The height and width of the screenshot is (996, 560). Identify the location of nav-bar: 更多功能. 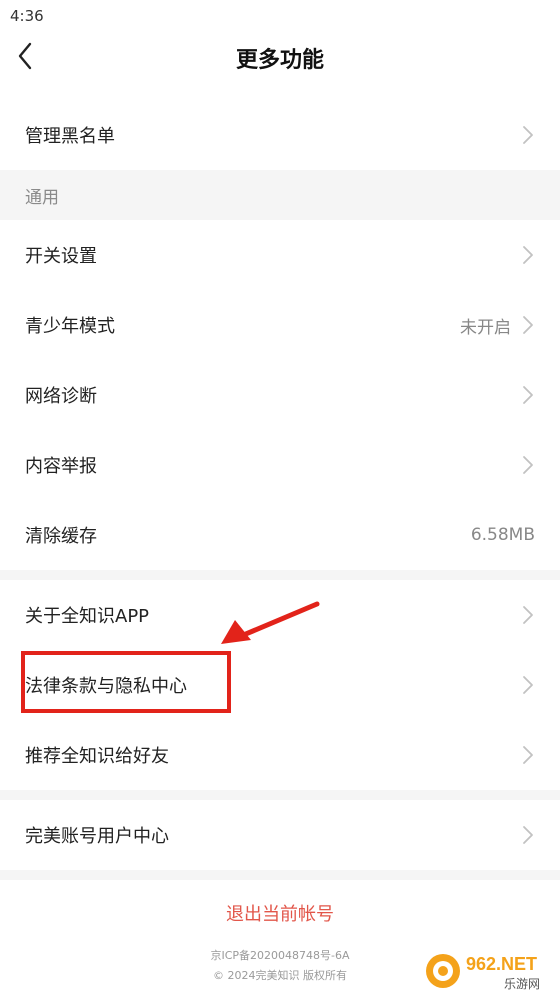
(280, 57).